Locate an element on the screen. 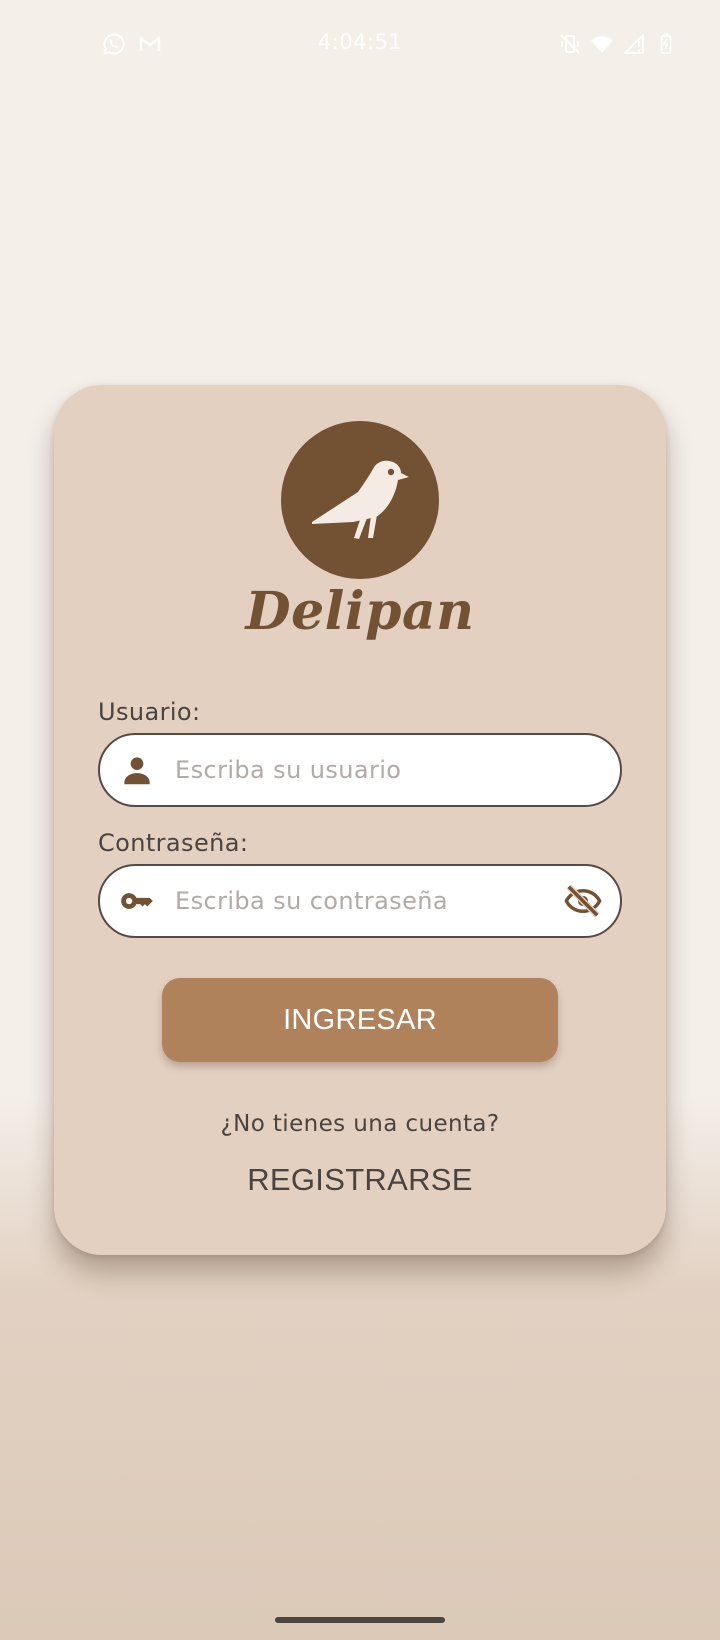 Image resolution: width=720 pixels, height=1640 pixels. system-icons is located at coordinates (618, 44).